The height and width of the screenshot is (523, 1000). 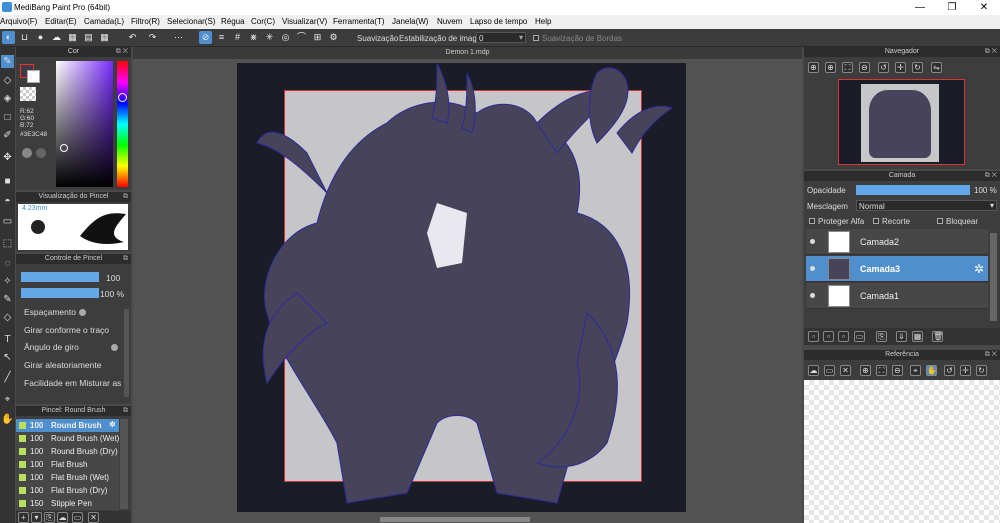 What do you see at coordinates (501, 37) in the screenshot?
I see `stabilization-select: 0 ▾` at bounding box center [501, 37].